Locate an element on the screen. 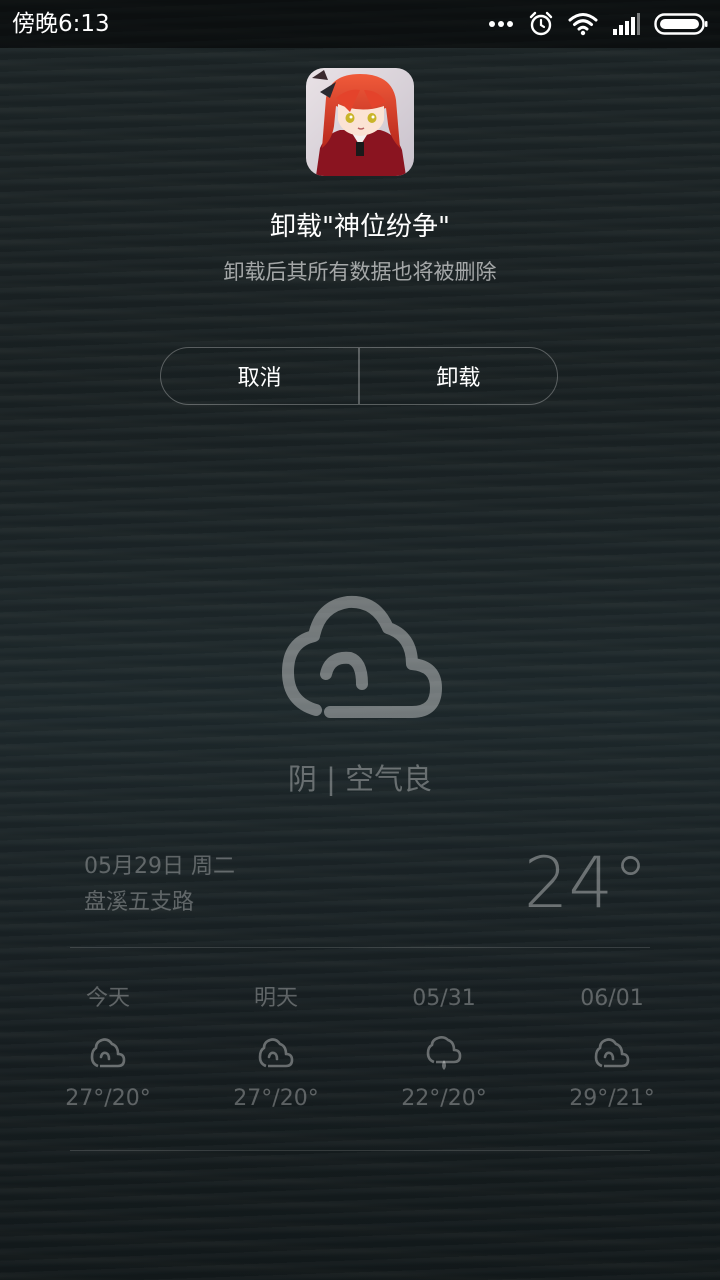  more-dots-icon is located at coordinates (501, 24).